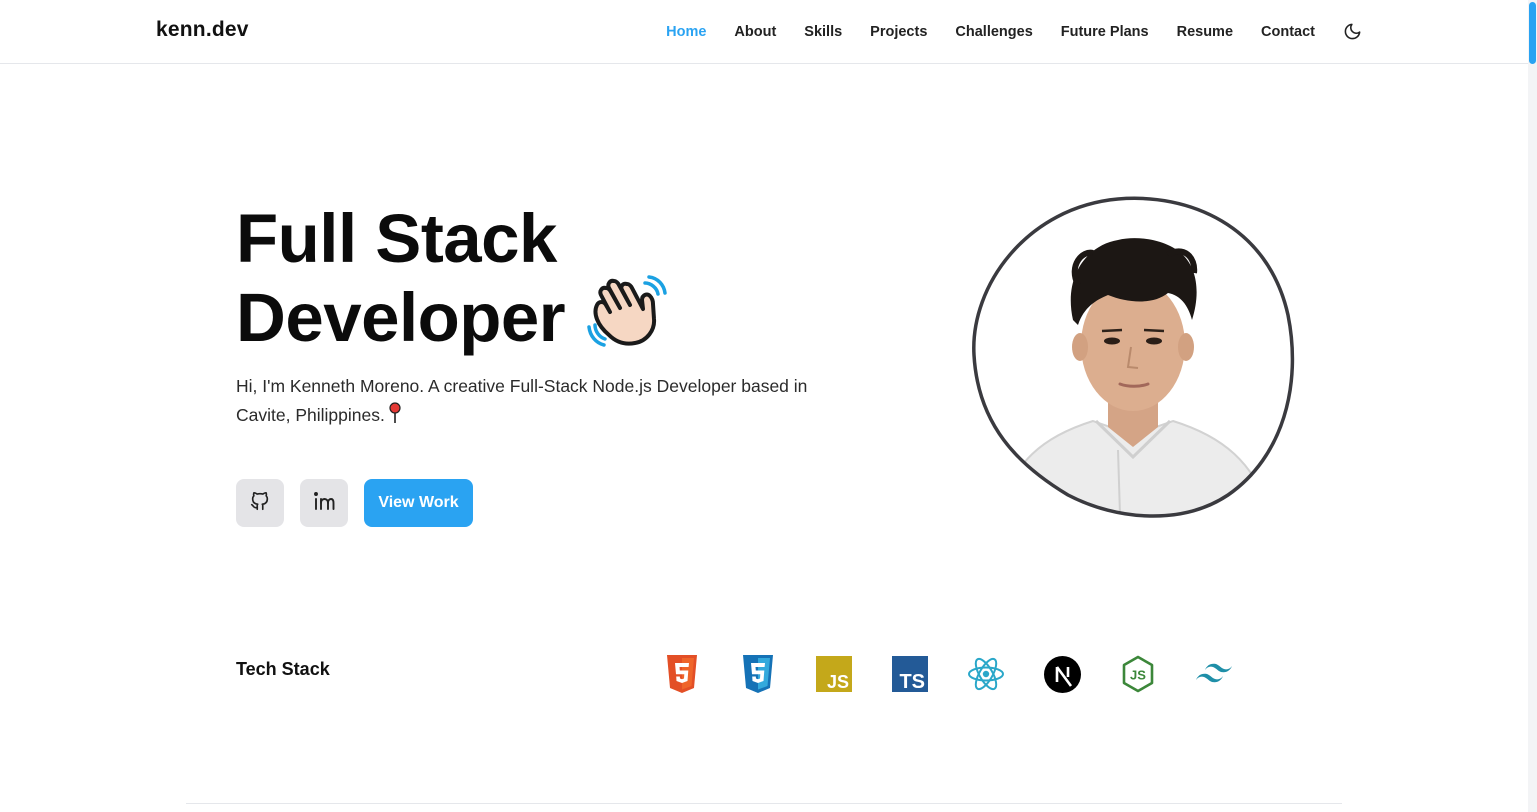  I want to click on linkedin-icon, so click(324, 503).